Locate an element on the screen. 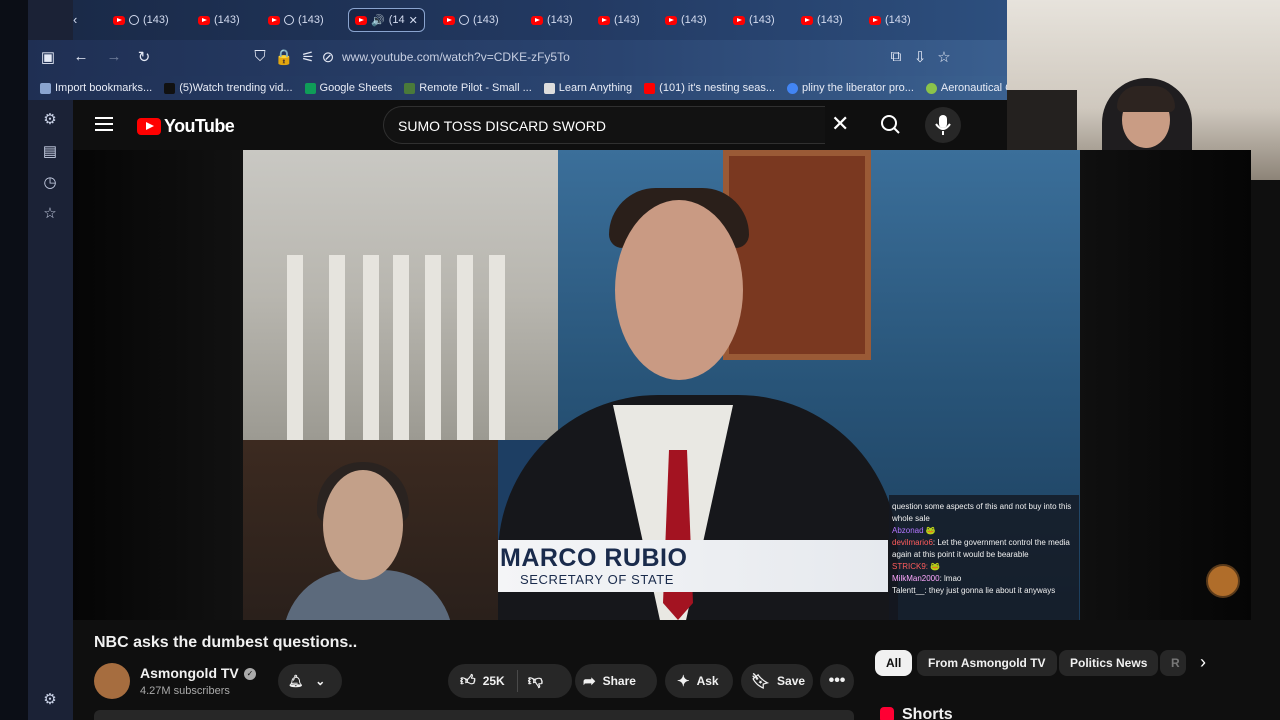  floating-avatar-button is located at coordinates (1223, 581).